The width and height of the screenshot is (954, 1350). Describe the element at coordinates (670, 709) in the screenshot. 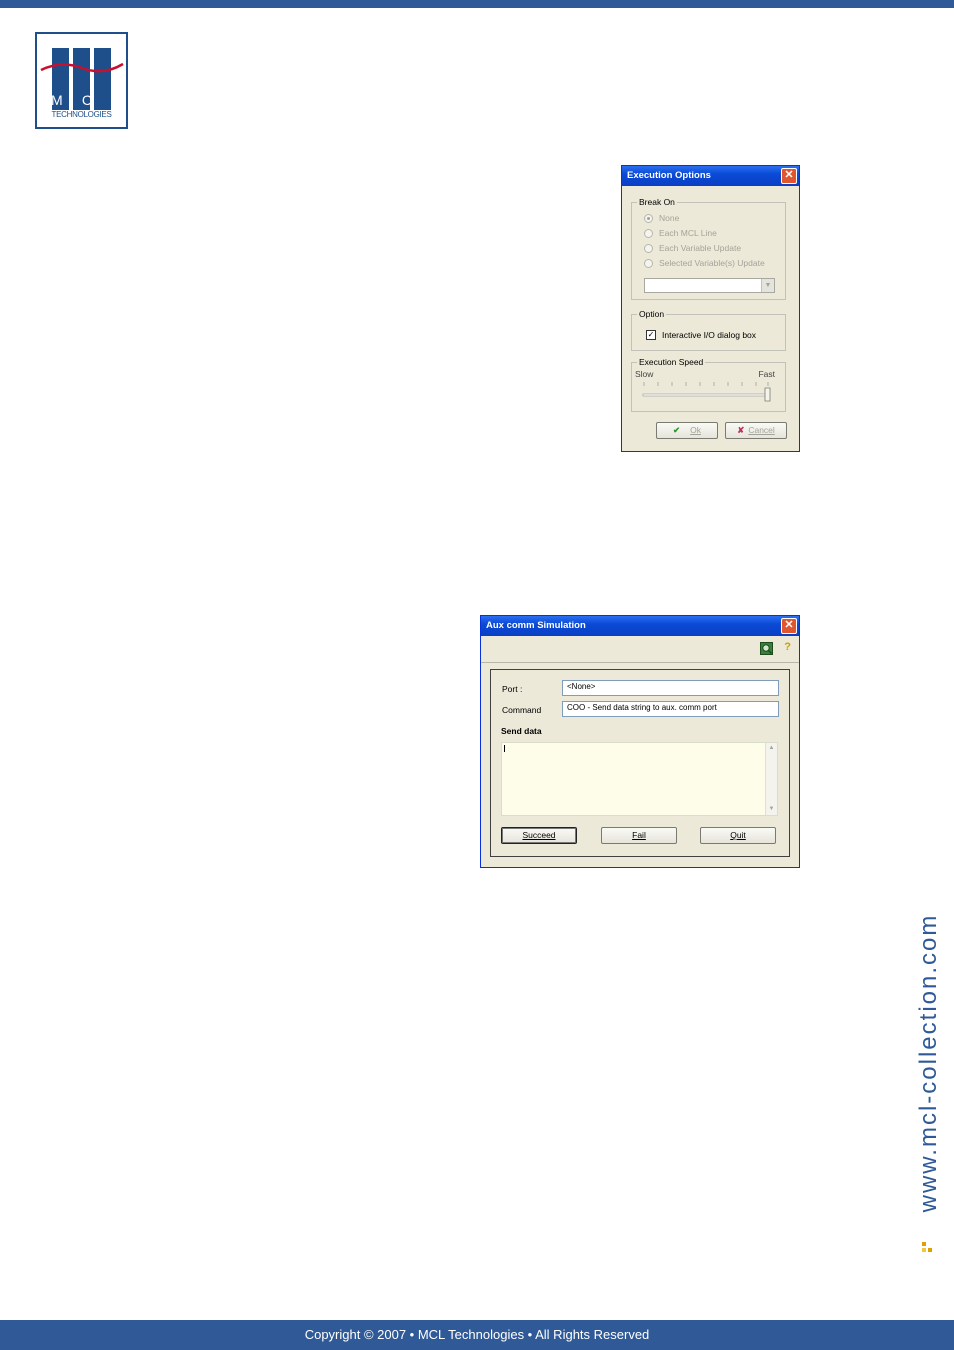

I see `command-field: COO - Send data string to aux. comm port` at that location.